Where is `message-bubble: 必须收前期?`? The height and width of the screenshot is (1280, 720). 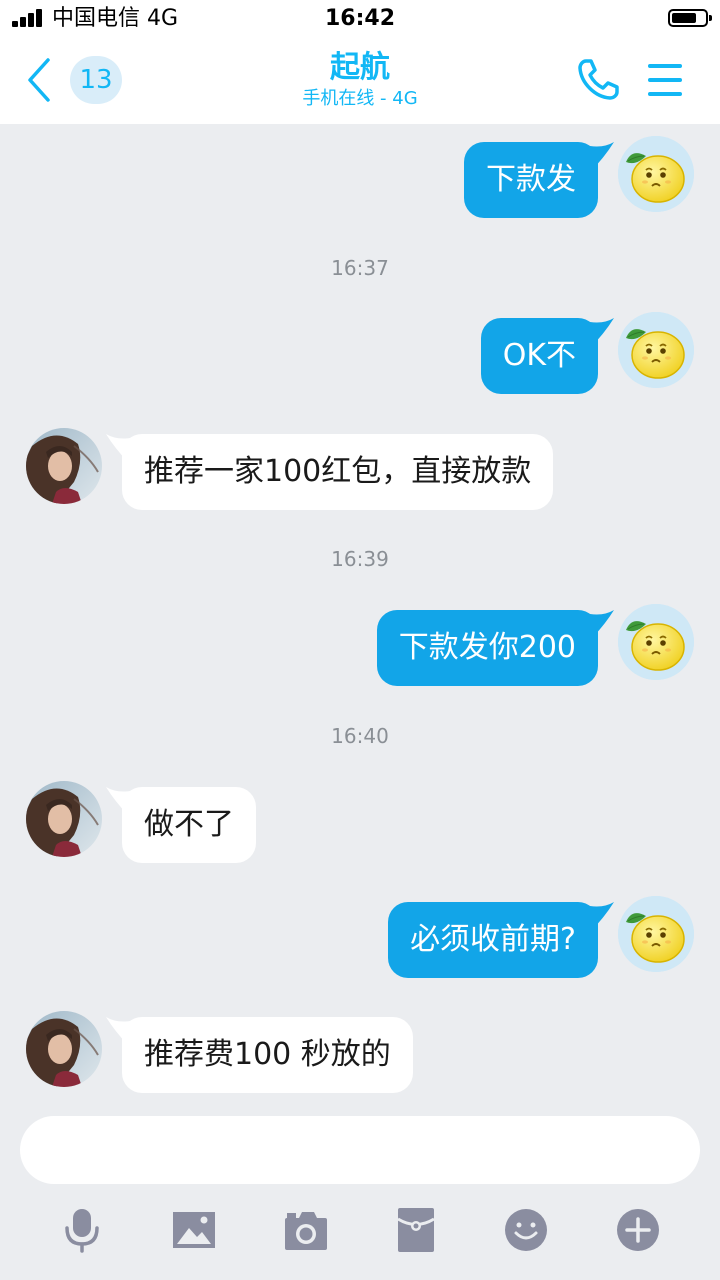 message-bubble: 必须收前期? is located at coordinates (493, 940).